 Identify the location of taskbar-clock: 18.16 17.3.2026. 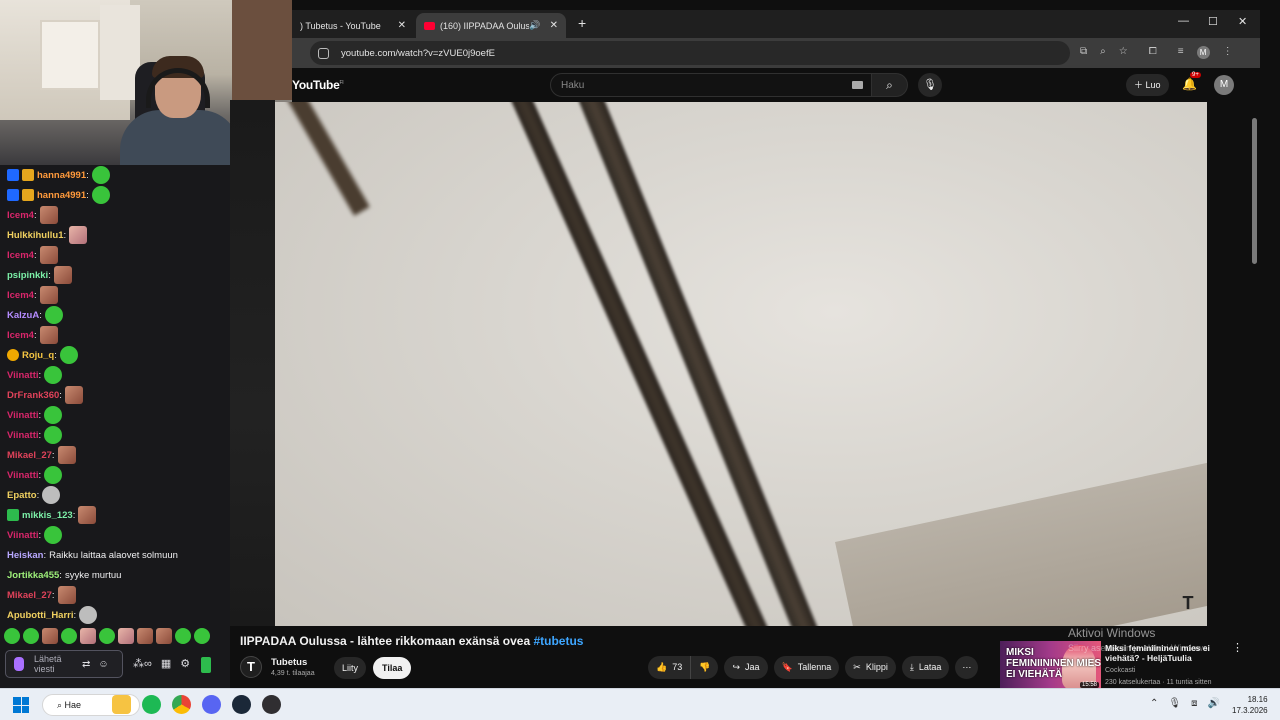
(1250, 705).